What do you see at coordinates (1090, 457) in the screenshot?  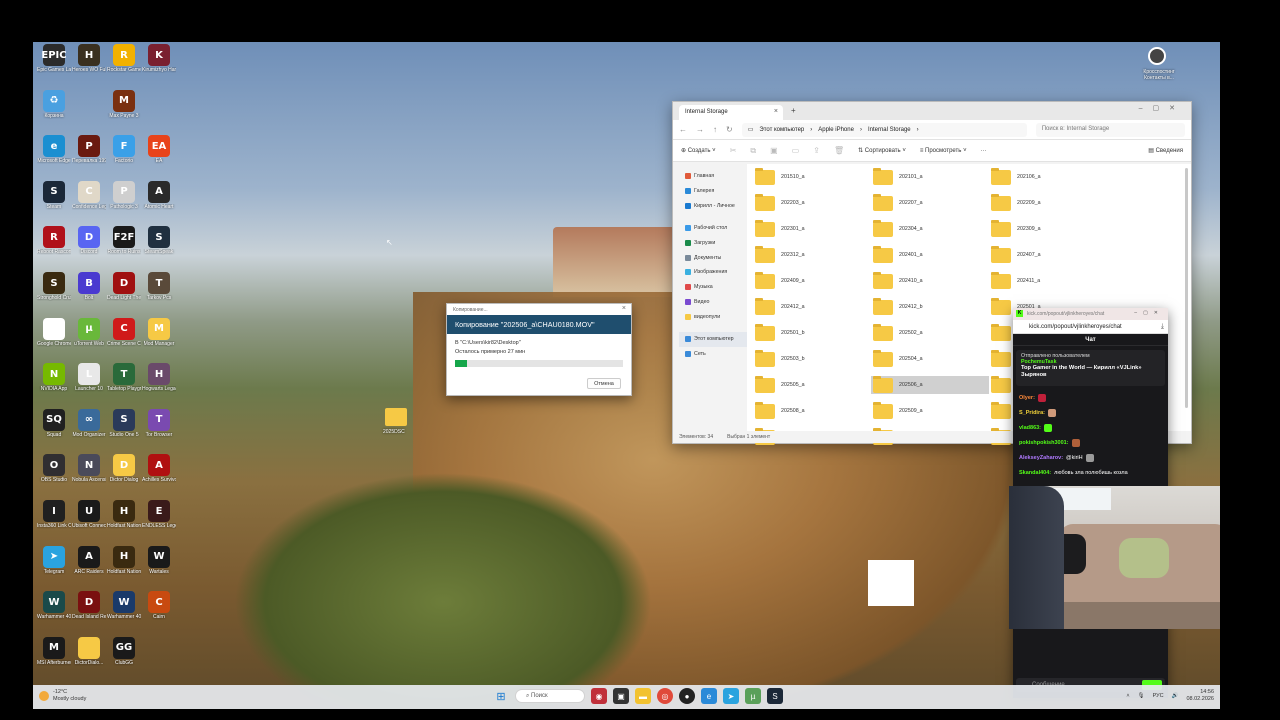 I see `chat-message: AlekseyZaharov: @kiriH` at bounding box center [1090, 457].